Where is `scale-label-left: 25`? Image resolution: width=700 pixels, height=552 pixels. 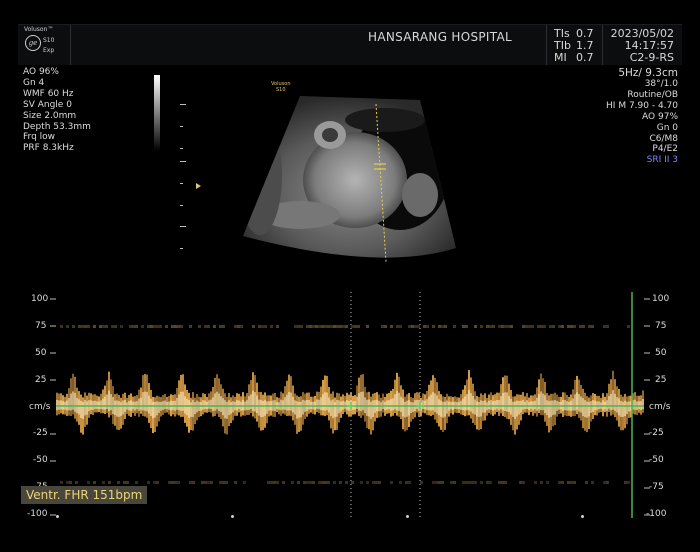
scale-label-left: 25 is located at coordinates (41, 380).